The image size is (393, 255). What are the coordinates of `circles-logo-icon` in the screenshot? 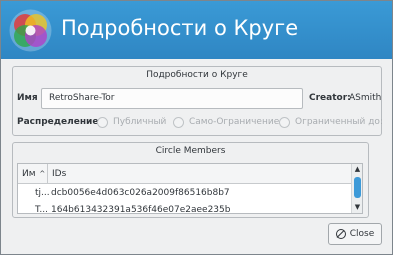 It's located at (30, 30).